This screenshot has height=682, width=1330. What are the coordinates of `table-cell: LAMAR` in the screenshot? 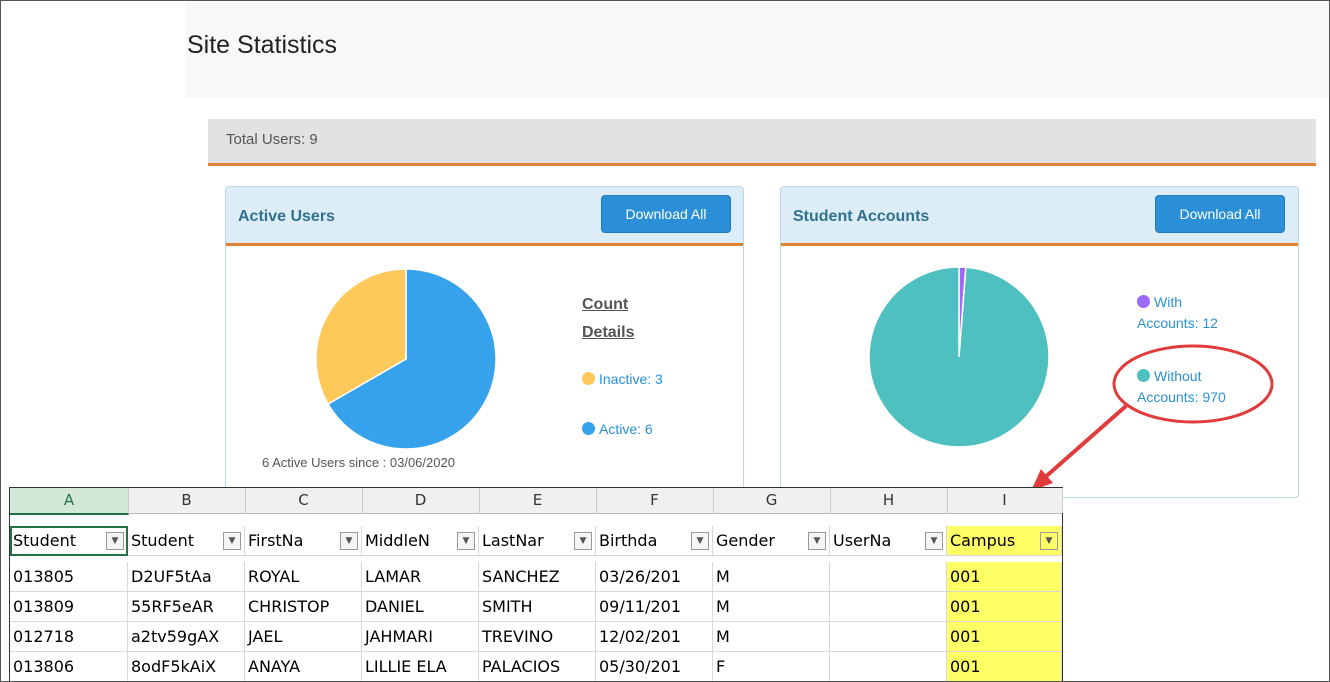 It's located at (420, 577).